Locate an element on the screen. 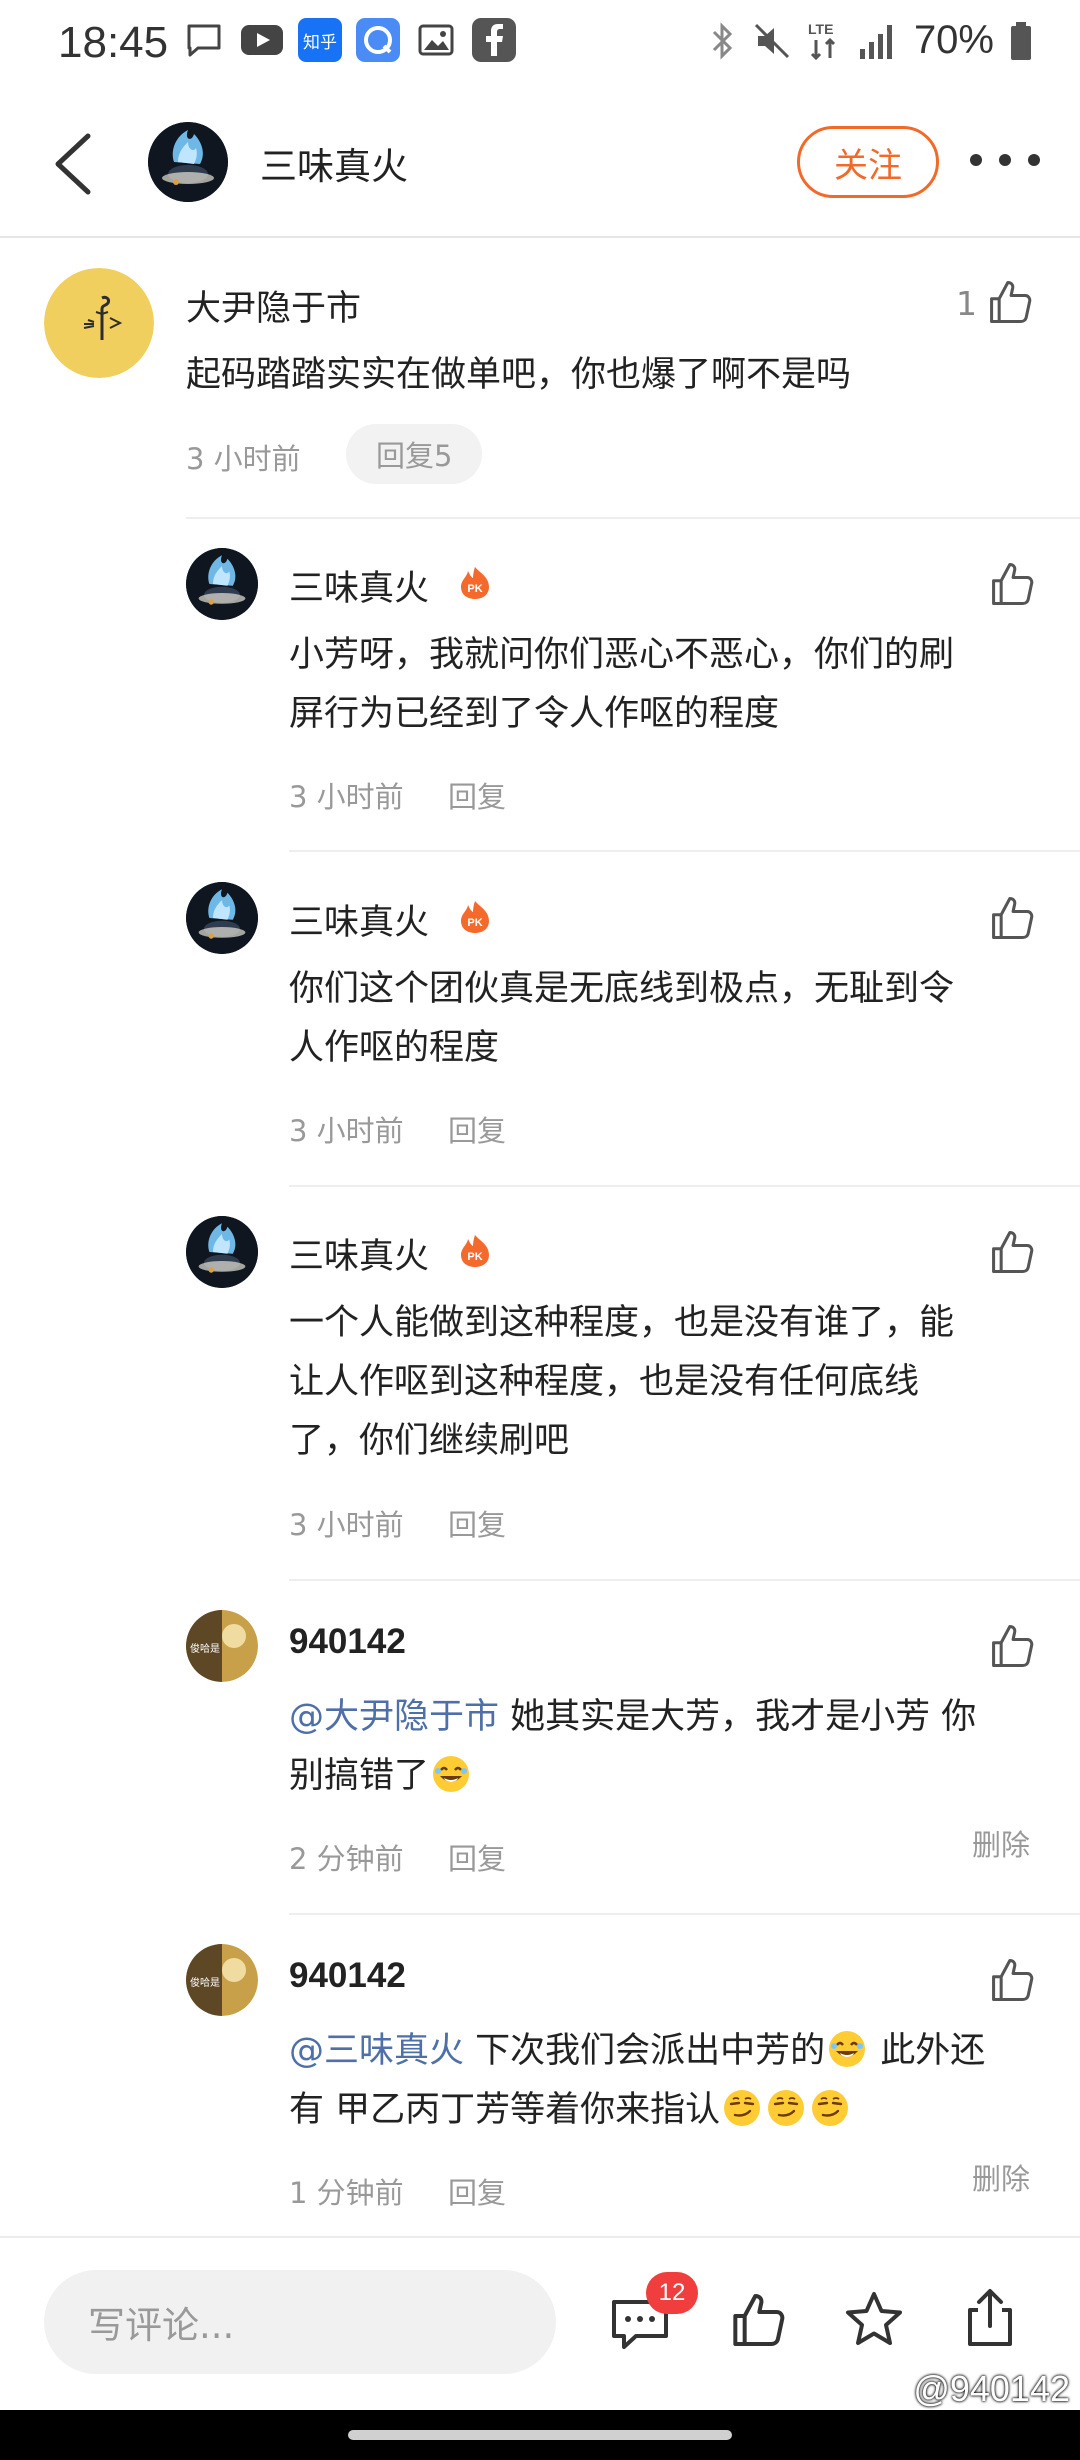 The height and width of the screenshot is (2460, 1080). watermark: @940142 is located at coordinates (991, 2388).